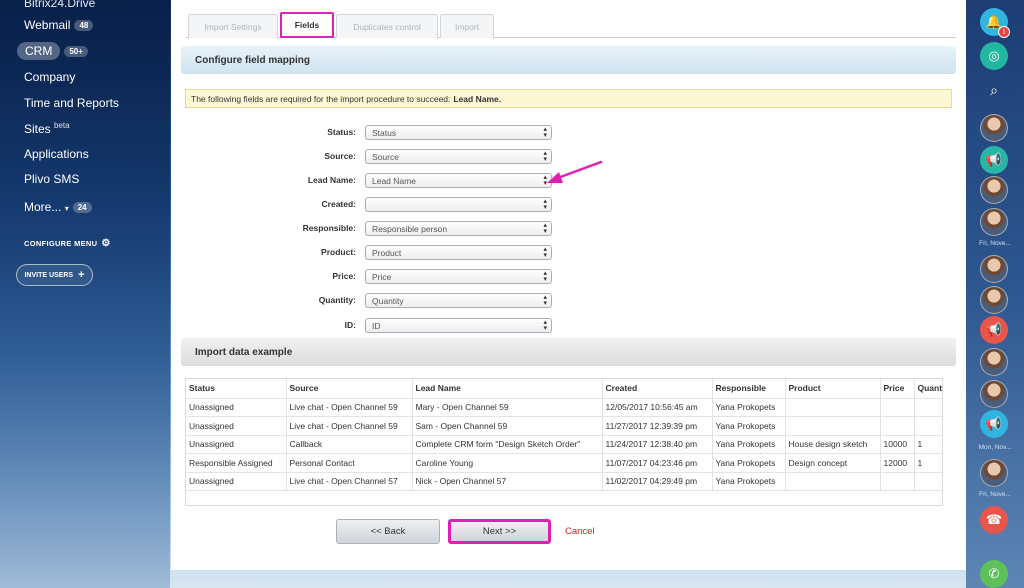 The image size is (1024, 588). What do you see at coordinates (749, 389) in the screenshot?
I see `column-header-responsible: Responsible` at bounding box center [749, 389].